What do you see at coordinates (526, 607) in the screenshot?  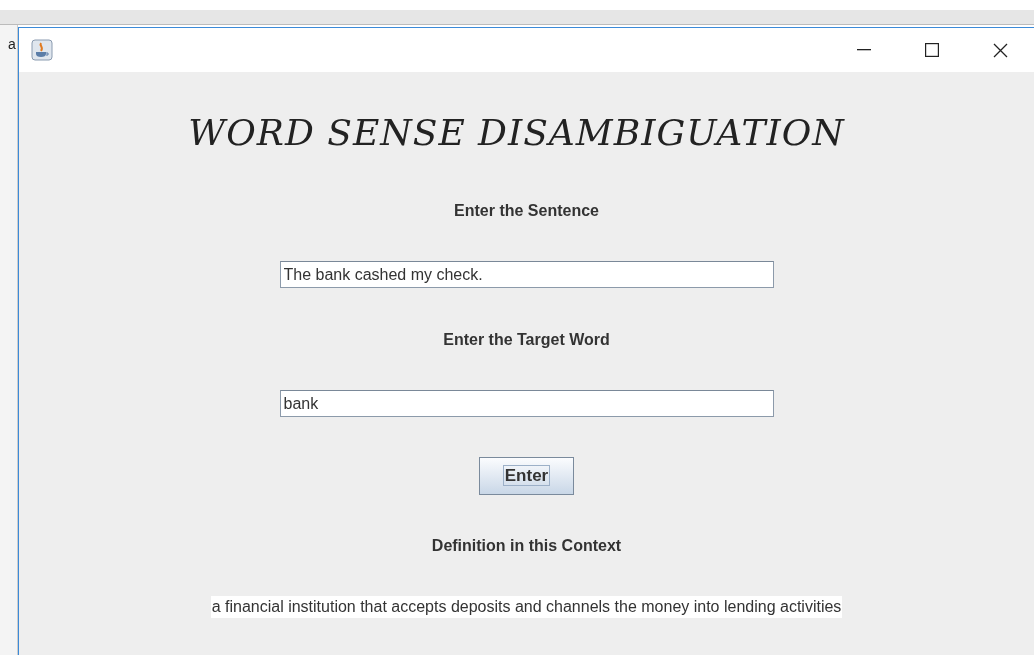 I see `definition-text: a financial institution that accepts deposits and channels the money into lending activities` at bounding box center [526, 607].